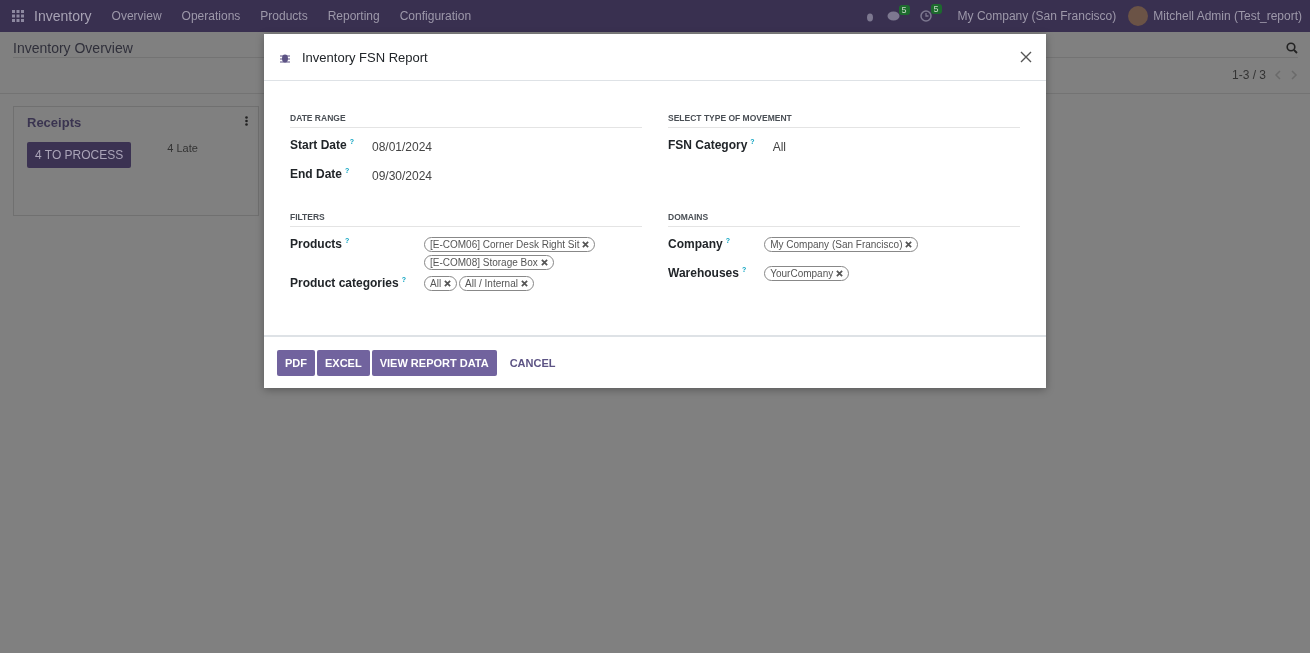 The image size is (1310, 653). Describe the element at coordinates (79, 155) in the screenshot. I see `to-process-button: 4 TO PROCESS` at that location.